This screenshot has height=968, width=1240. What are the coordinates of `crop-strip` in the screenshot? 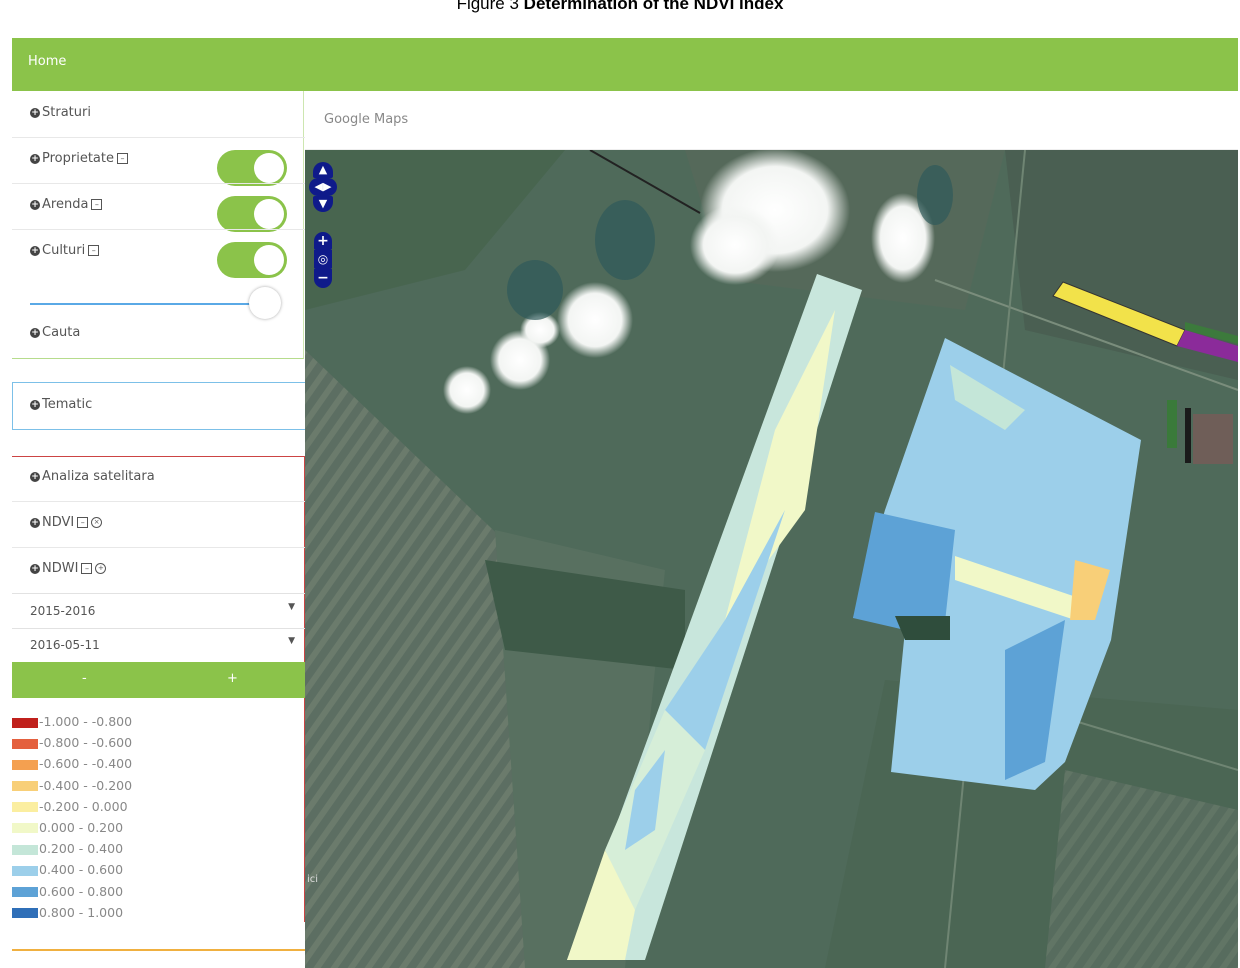 It's located at (1172, 424).